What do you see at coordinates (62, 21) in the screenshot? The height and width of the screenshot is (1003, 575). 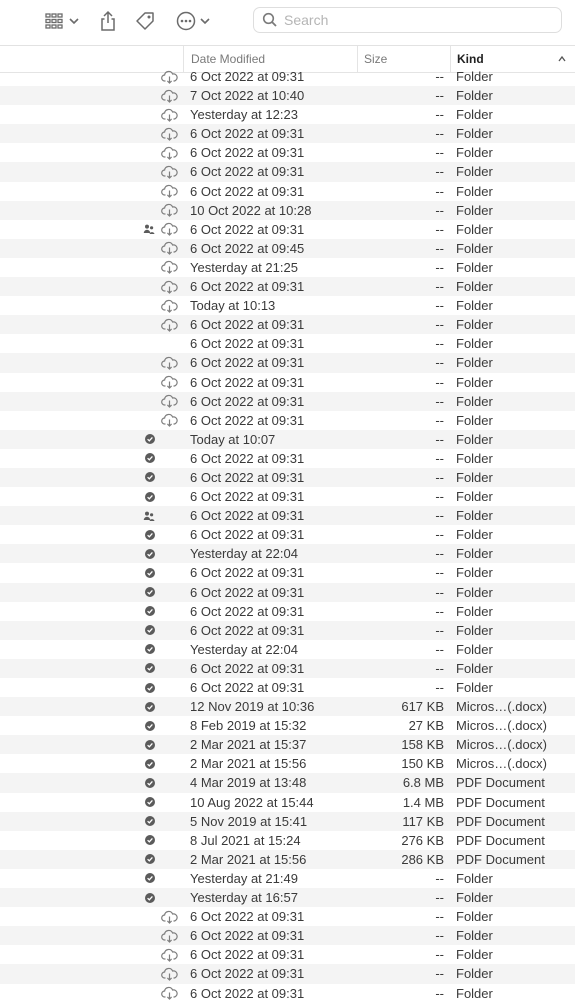 I see `view-options-button` at bounding box center [62, 21].